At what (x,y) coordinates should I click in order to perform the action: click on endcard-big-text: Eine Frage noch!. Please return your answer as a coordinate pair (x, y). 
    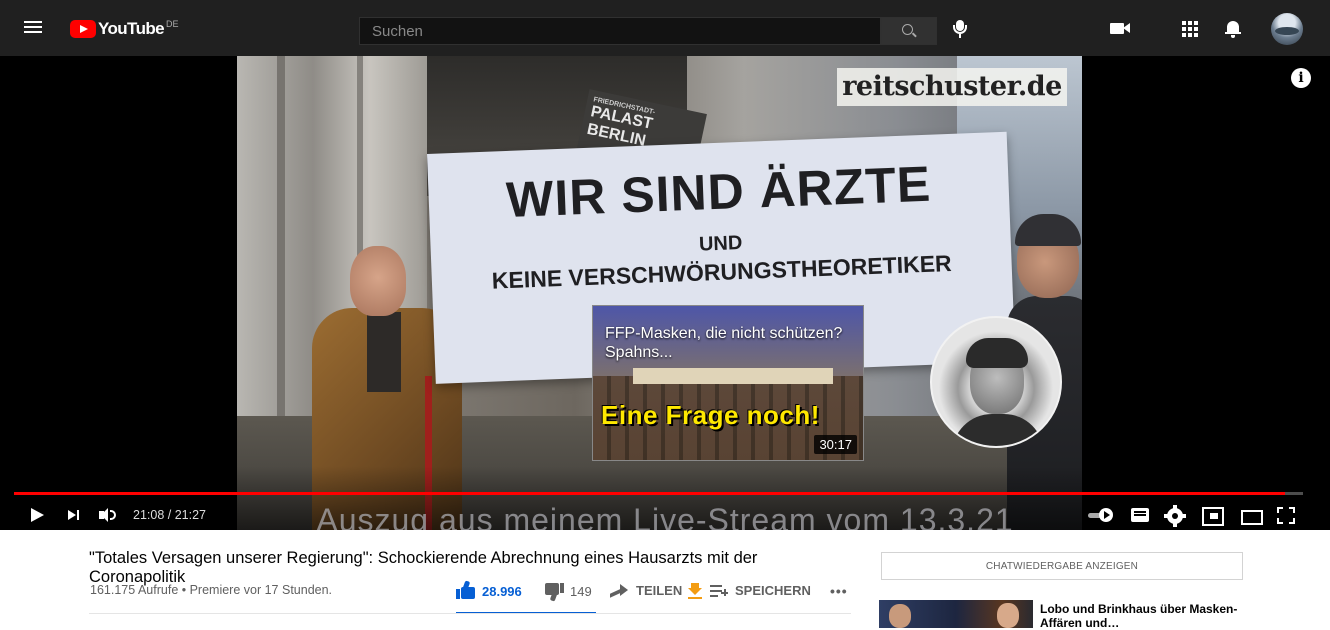
    Looking at the image, I should click on (710, 415).